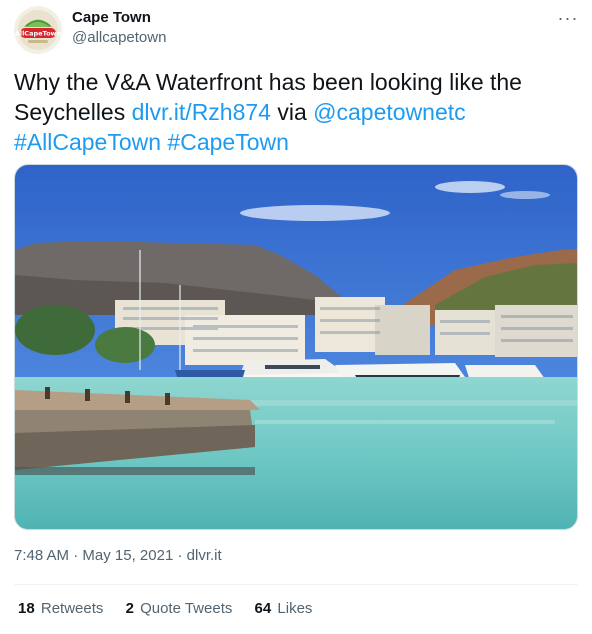  What do you see at coordinates (296, 584) in the screenshot?
I see `divider` at bounding box center [296, 584].